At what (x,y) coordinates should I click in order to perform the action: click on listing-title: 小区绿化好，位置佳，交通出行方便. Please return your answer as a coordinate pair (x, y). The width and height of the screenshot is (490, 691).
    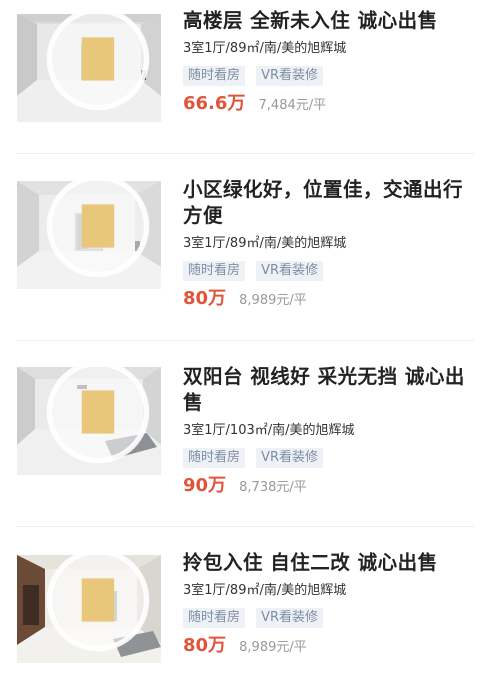
    Looking at the image, I should click on (328, 203).